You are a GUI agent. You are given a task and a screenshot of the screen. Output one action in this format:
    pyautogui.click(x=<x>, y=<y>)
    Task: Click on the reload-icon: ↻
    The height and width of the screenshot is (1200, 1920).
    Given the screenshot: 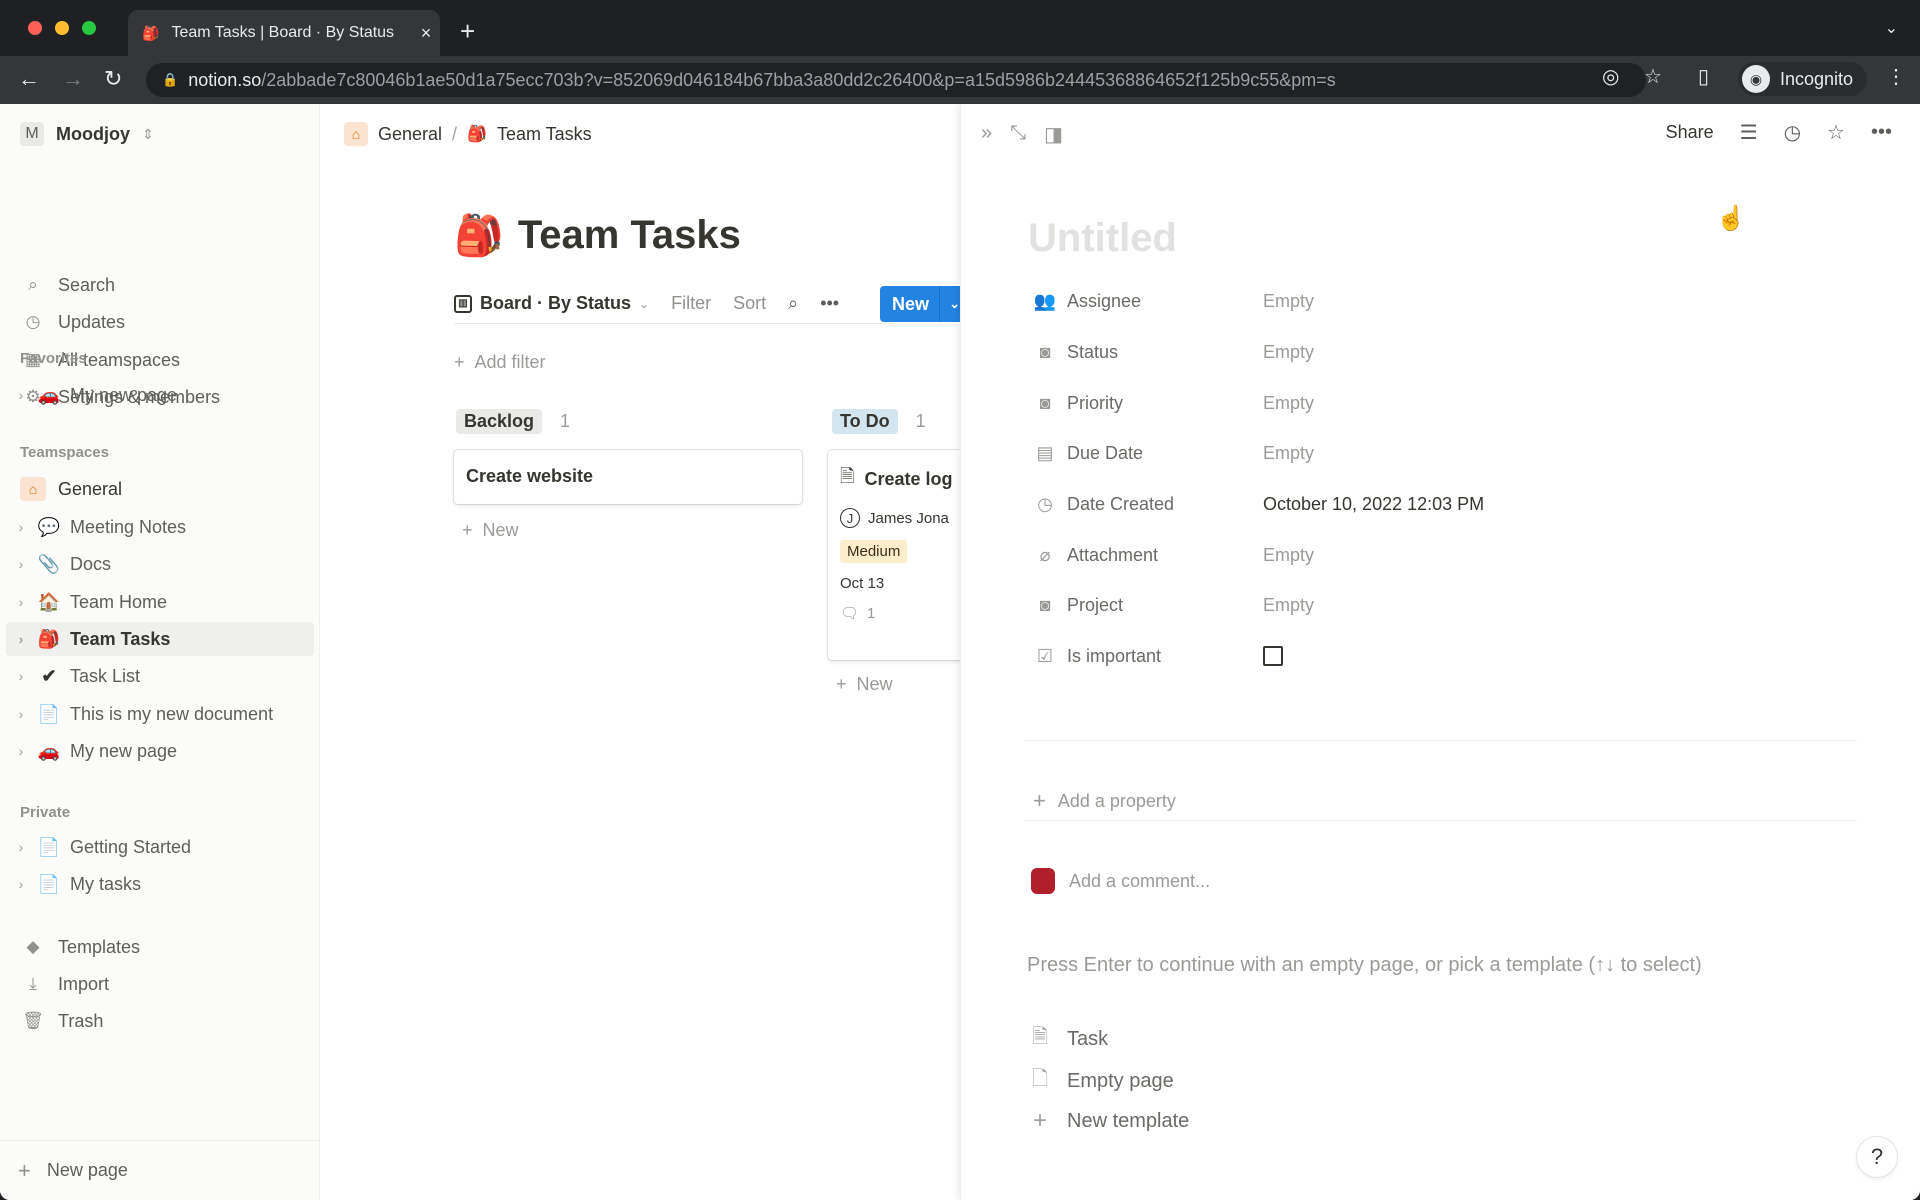 What is the action you would take?
    pyautogui.click(x=113, y=79)
    